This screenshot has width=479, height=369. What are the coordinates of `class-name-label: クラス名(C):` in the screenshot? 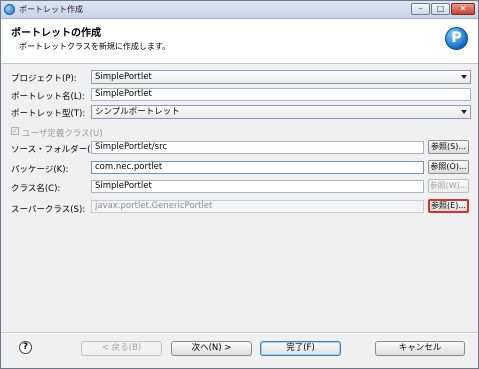 It's located at (36, 189).